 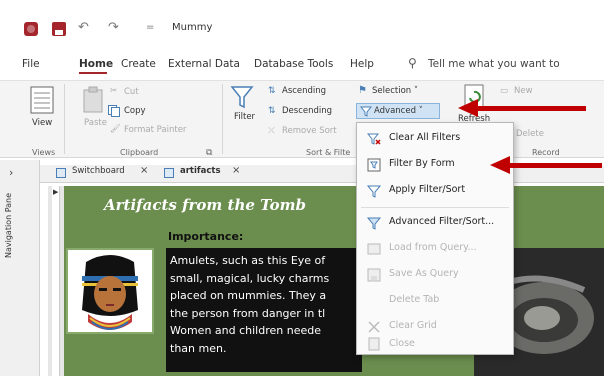 I want to click on form-title: Artifacts from the Tomb, so click(x=205, y=205).